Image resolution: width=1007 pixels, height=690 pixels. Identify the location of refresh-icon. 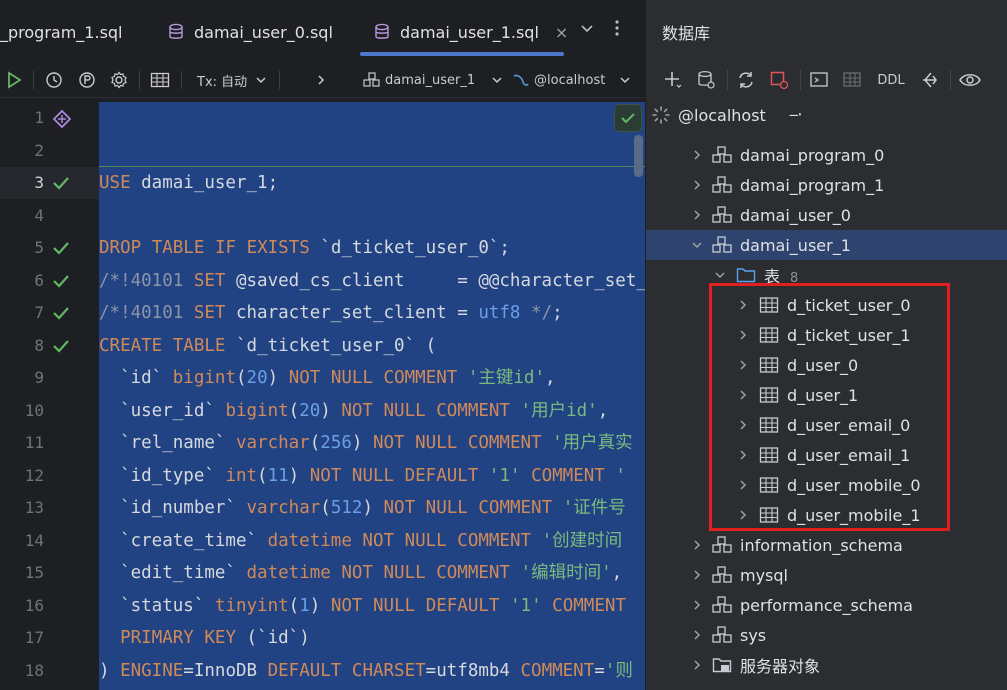
(746, 80).